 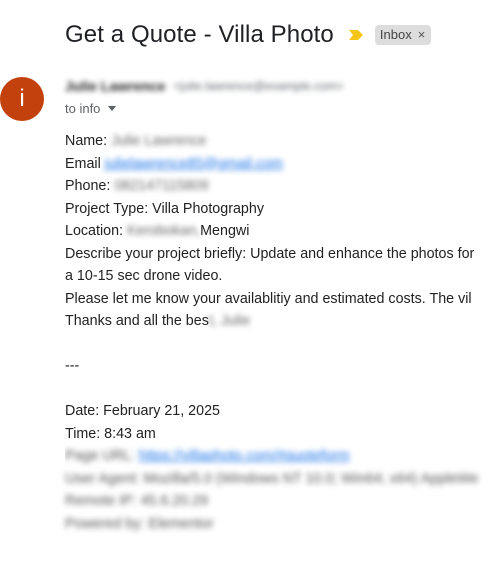 I want to click on project-type-label: Project Type:, so click(x=107, y=208).